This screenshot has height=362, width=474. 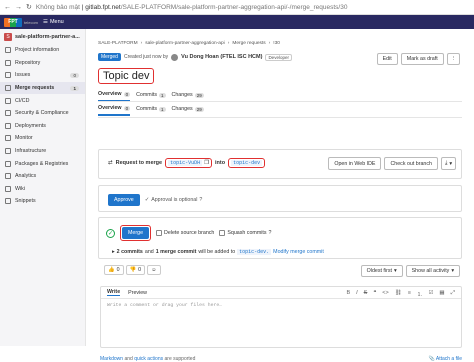 I want to click on link-icon: ⛓, so click(x=398, y=294).